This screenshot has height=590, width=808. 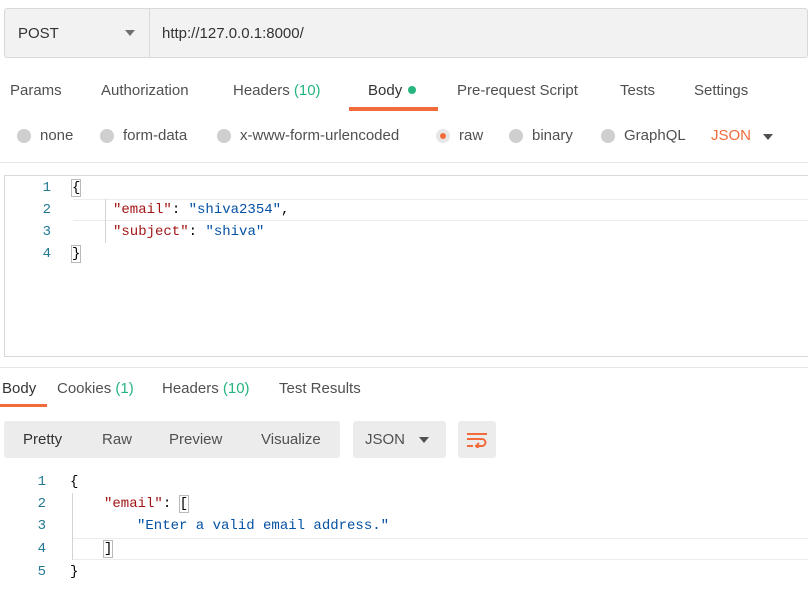 I want to click on json-key: "subject", so click(x=151, y=232).